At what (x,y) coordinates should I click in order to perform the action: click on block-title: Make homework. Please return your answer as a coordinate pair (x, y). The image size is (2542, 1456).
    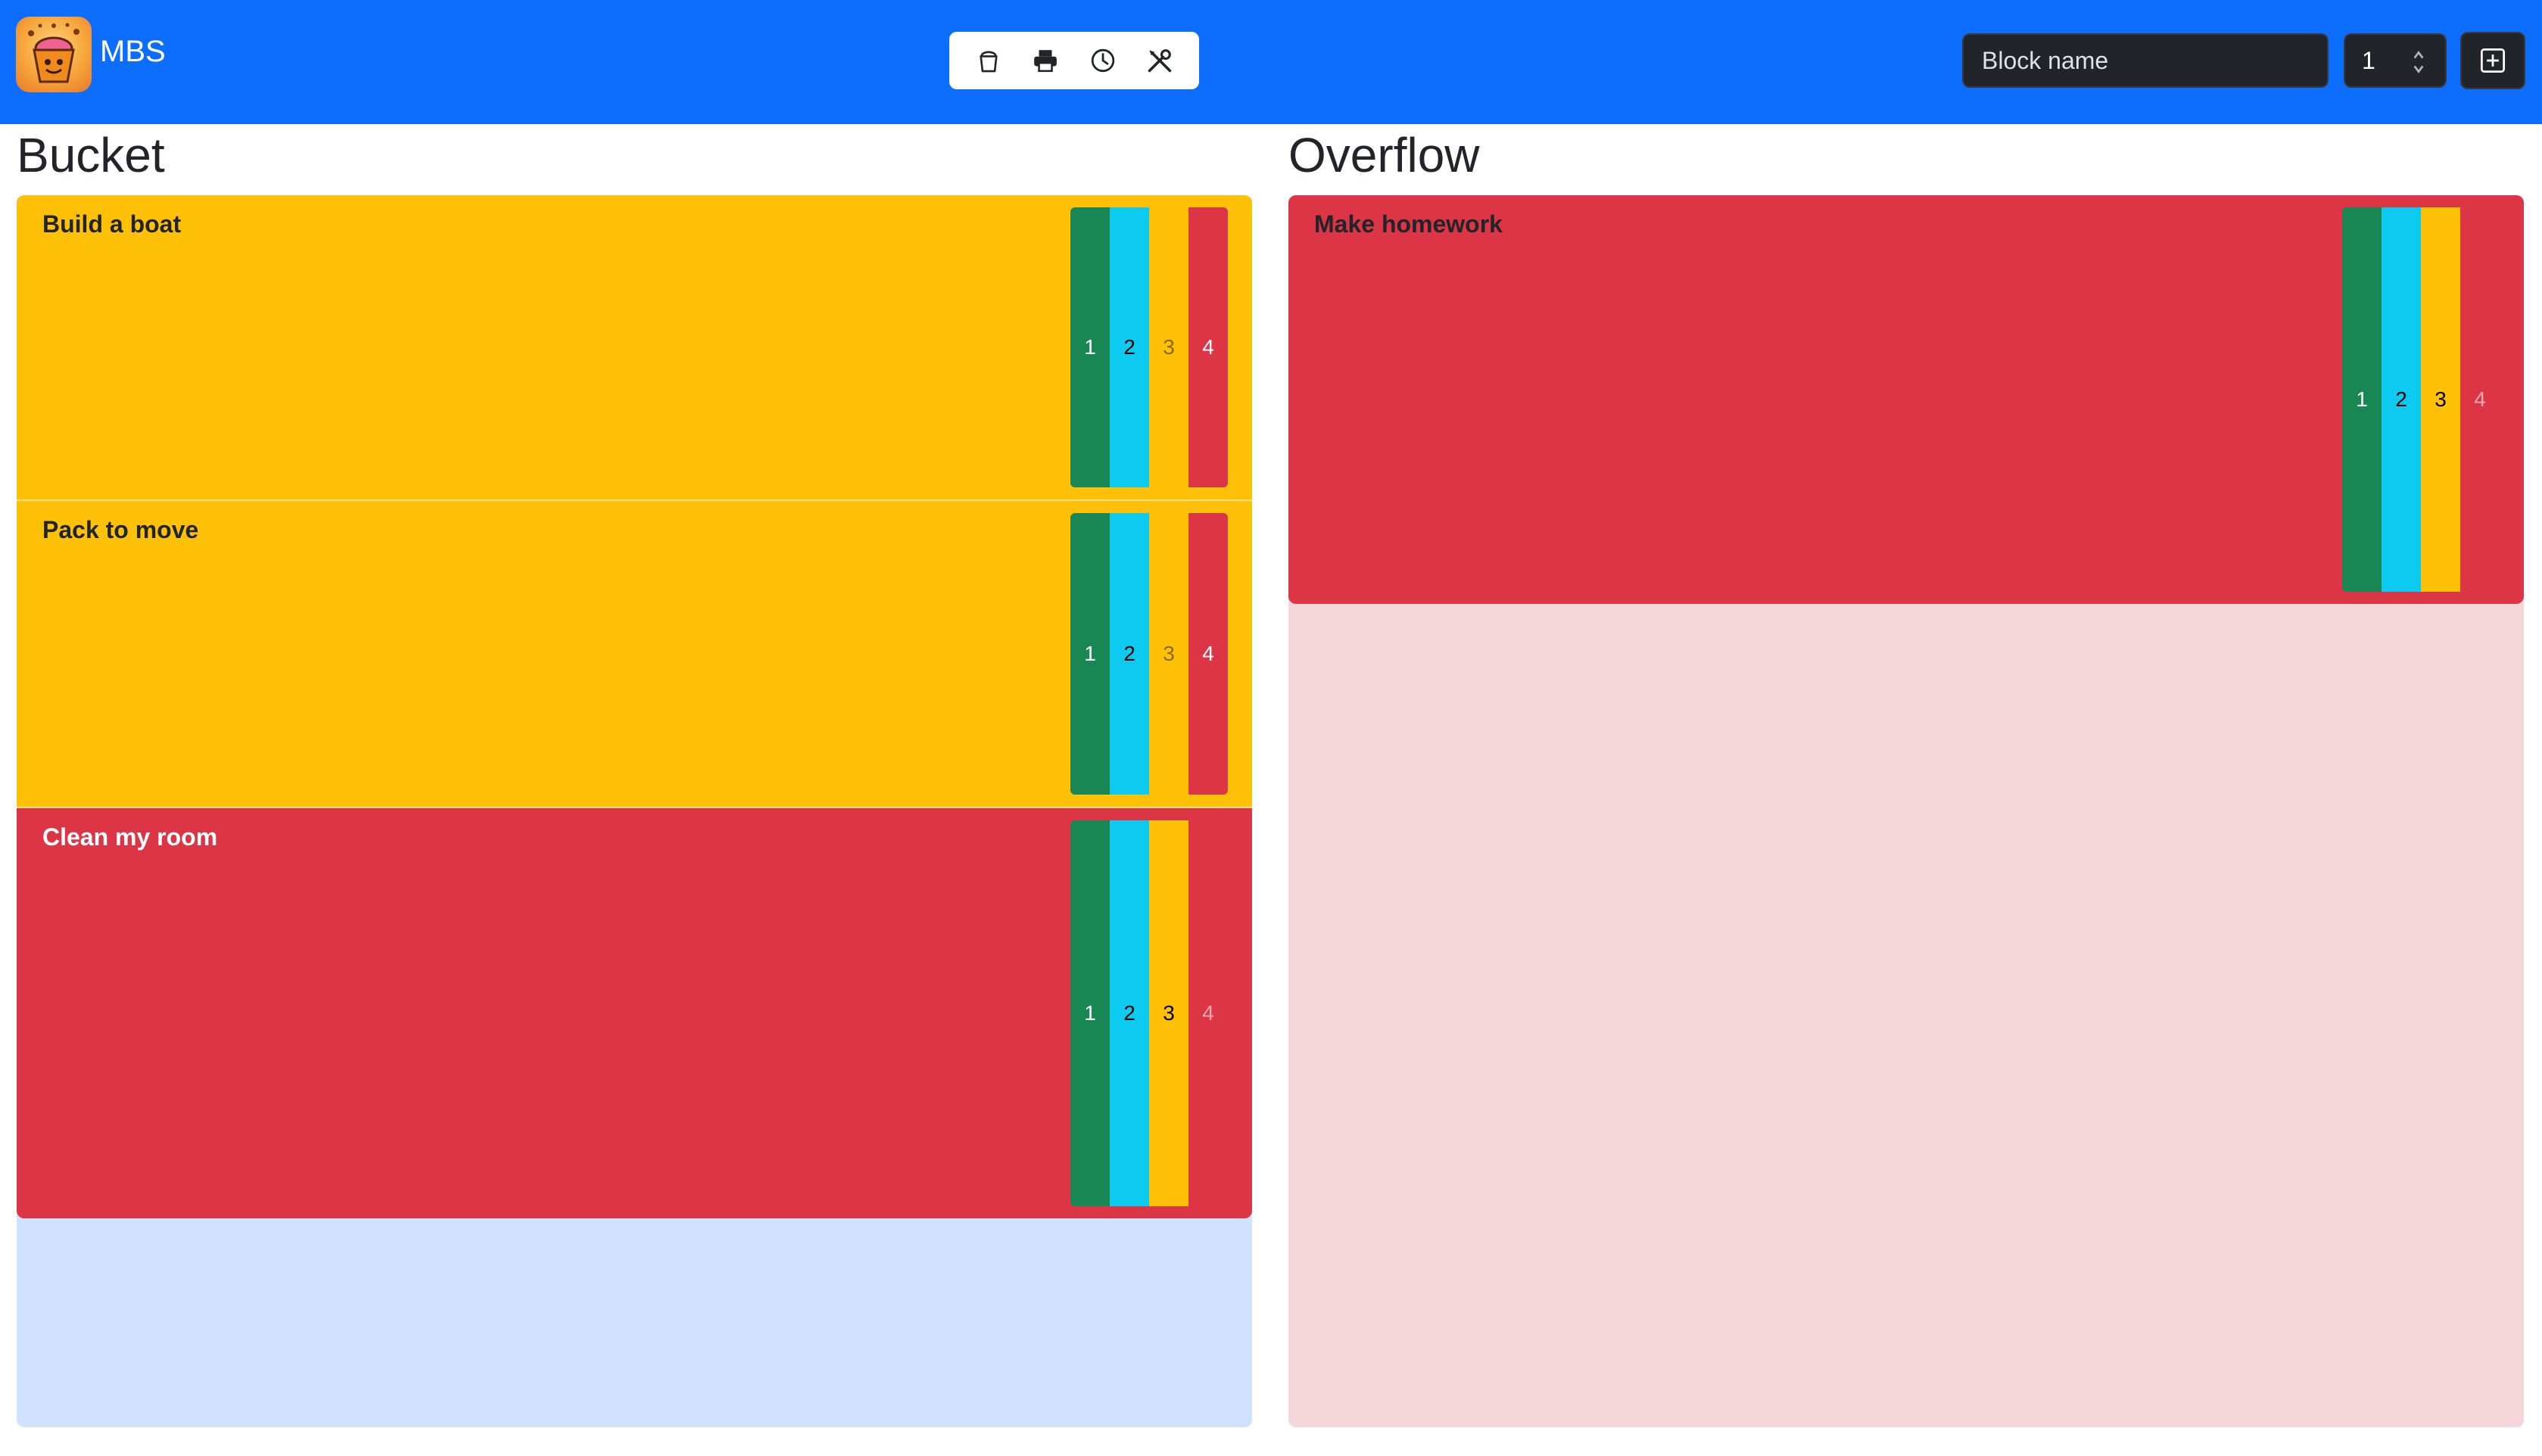
    Looking at the image, I should click on (1408, 224).